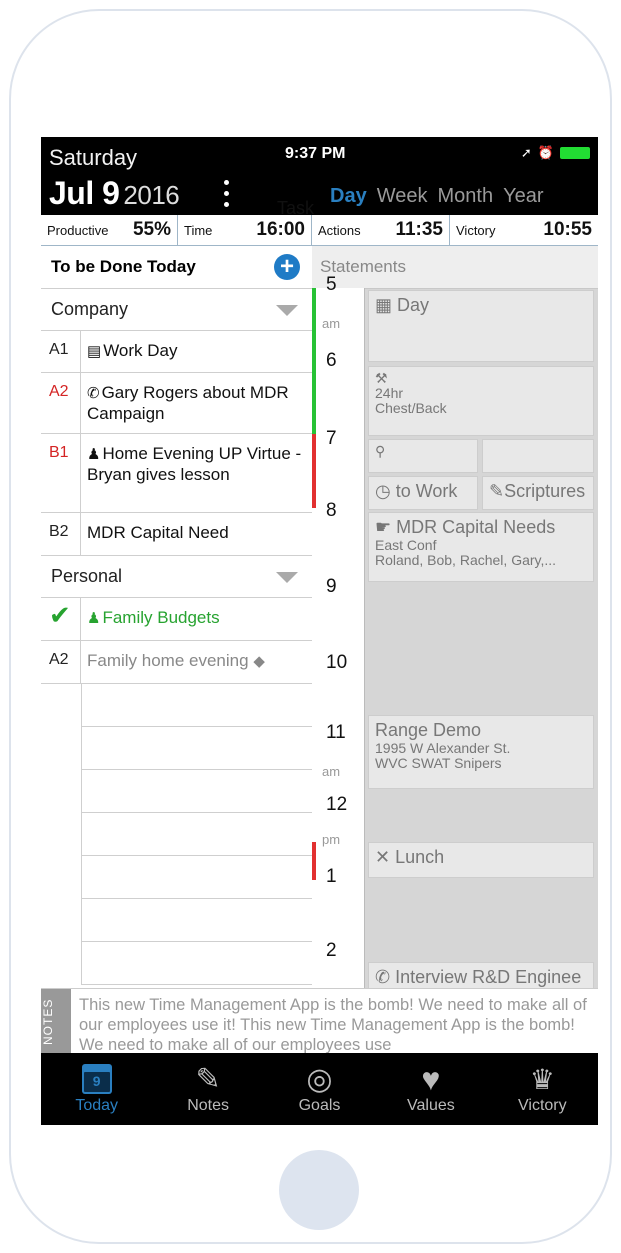  Describe the element at coordinates (158, 532) in the screenshot. I see `task-label: MDR Capital Need` at that location.